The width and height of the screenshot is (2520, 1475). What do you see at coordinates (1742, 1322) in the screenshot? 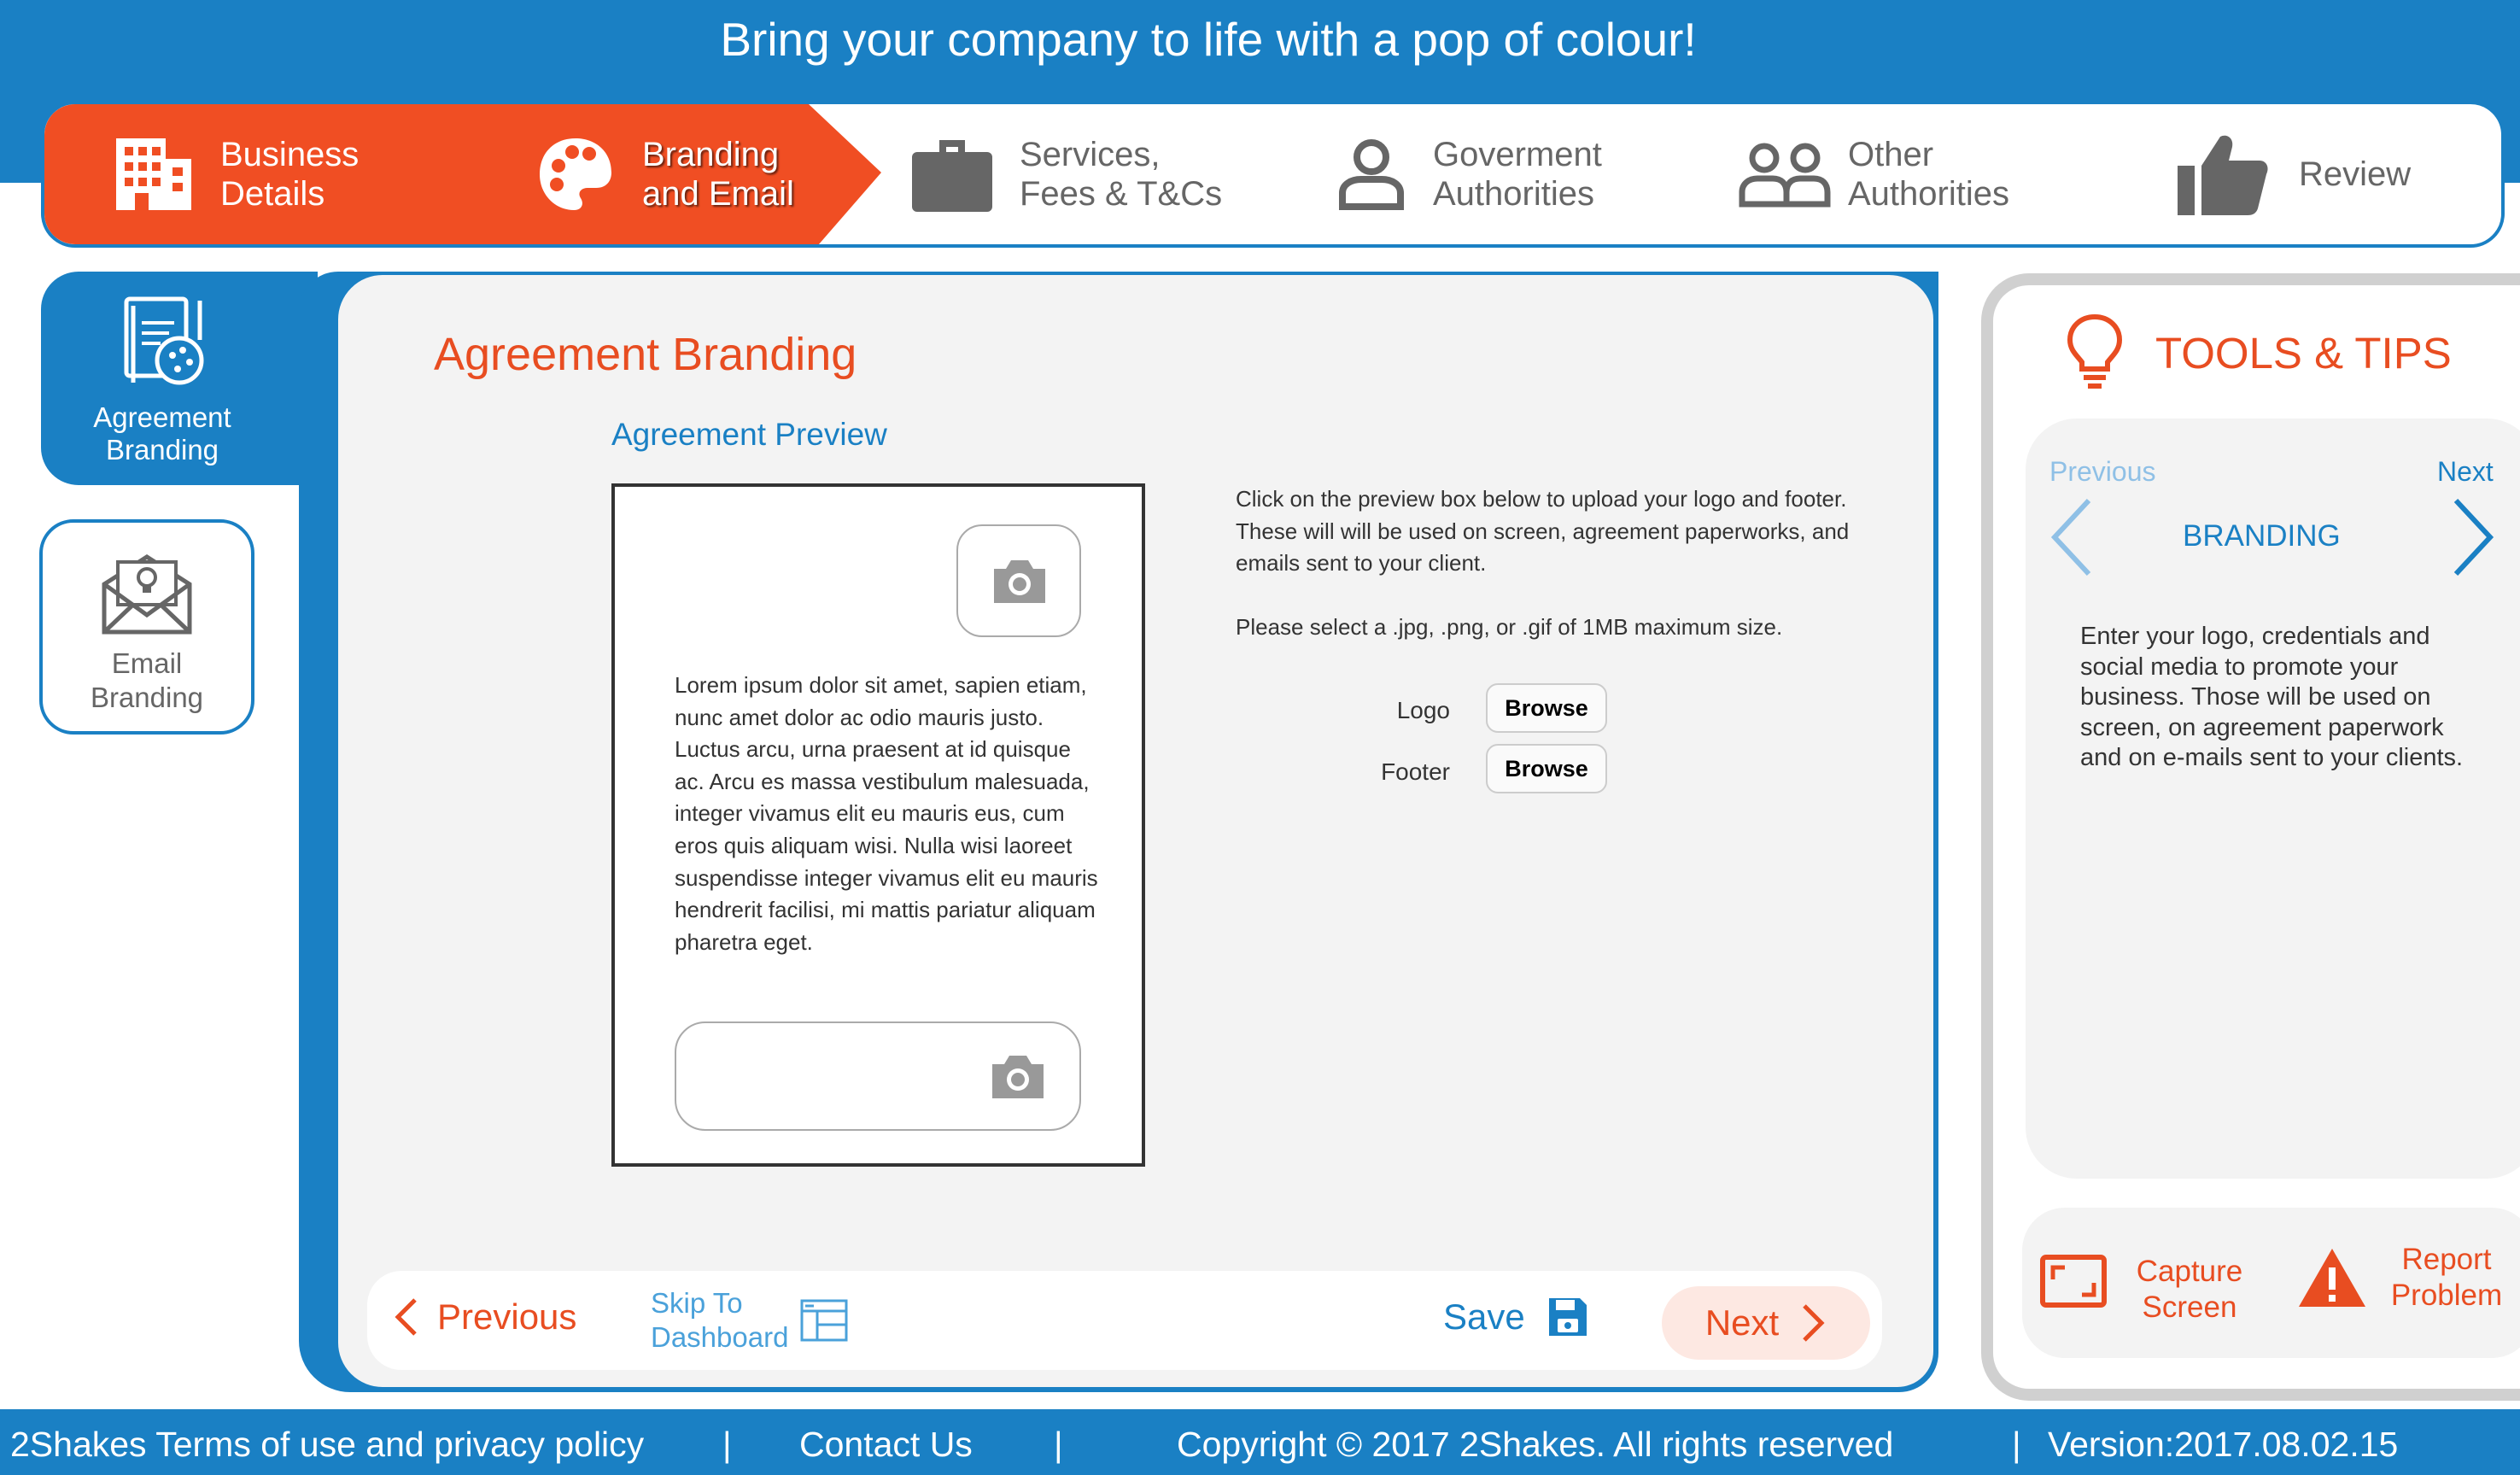
I see `next-label: Next` at bounding box center [1742, 1322].